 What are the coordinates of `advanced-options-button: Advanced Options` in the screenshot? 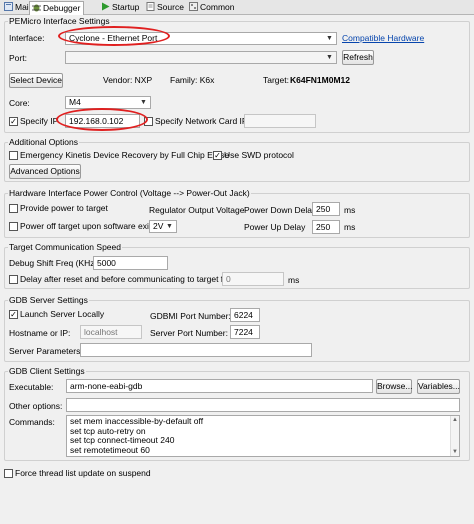 It's located at (45, 171).